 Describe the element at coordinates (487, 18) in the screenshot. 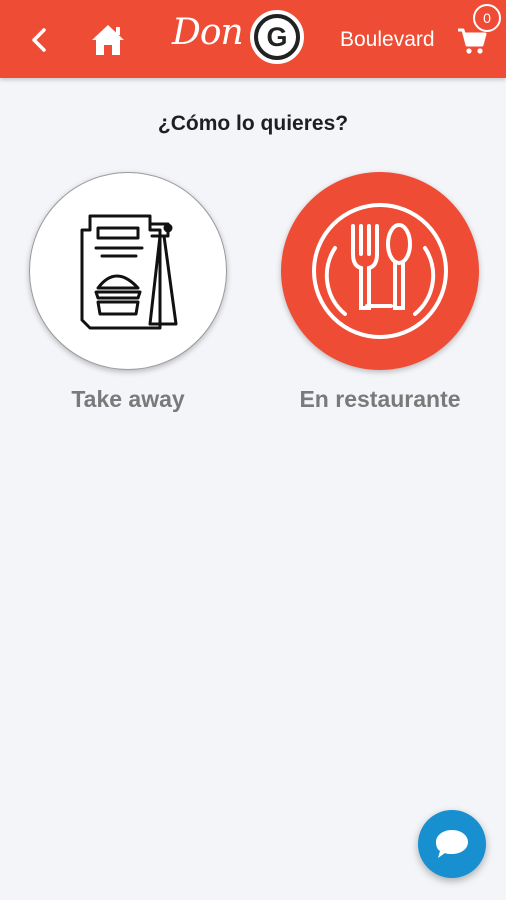

I see `cart-count-badge: 0` at that location.